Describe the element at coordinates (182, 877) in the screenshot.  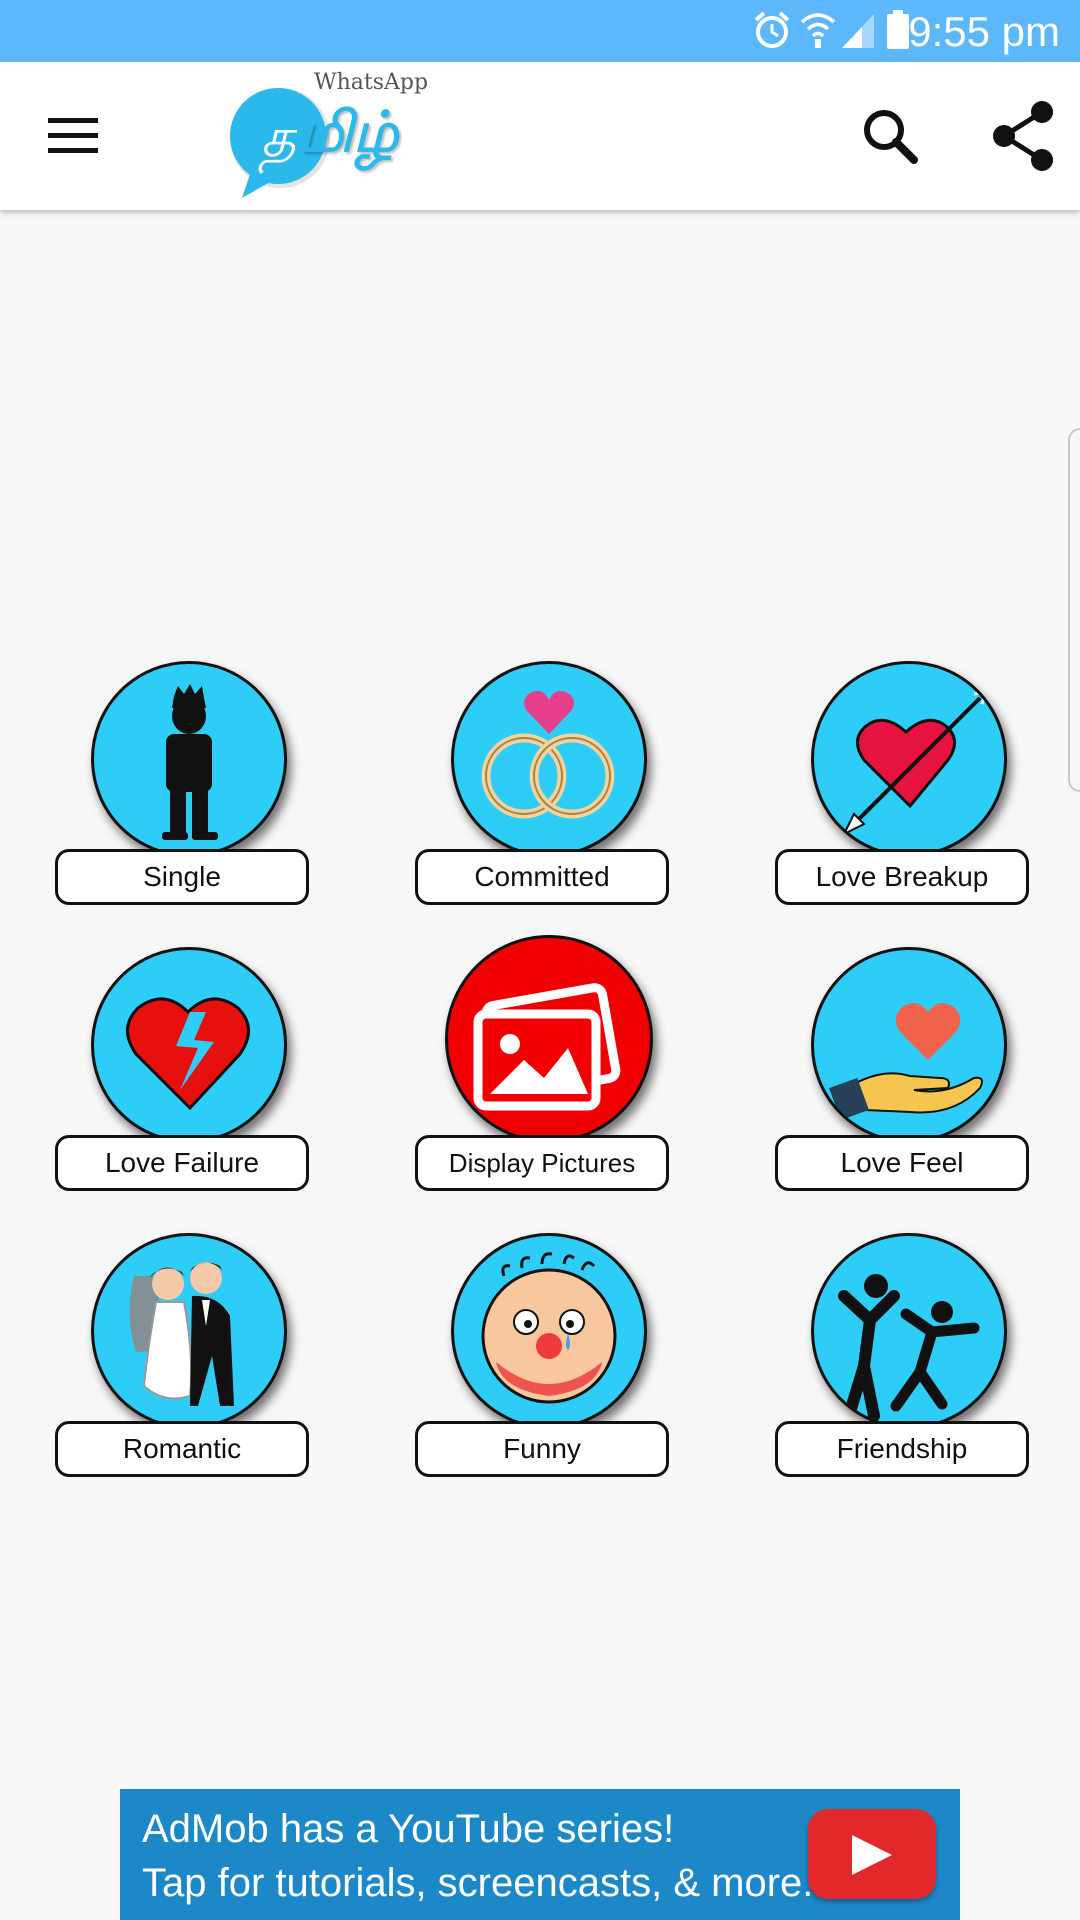
I see `category-label: Single` at that location.